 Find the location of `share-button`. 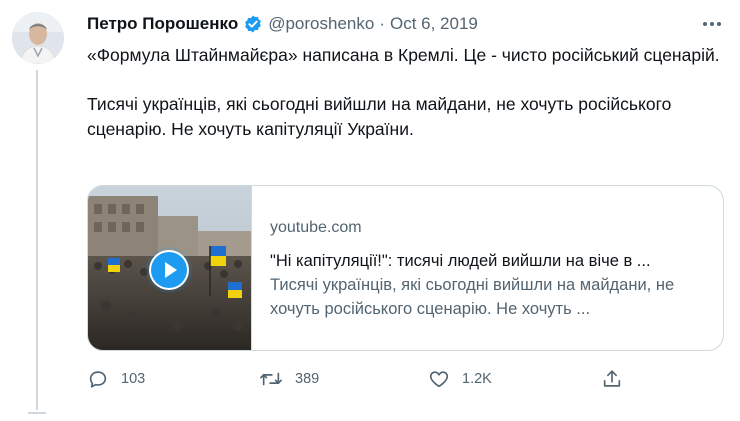

share-button is located at coordinates (612, 379).